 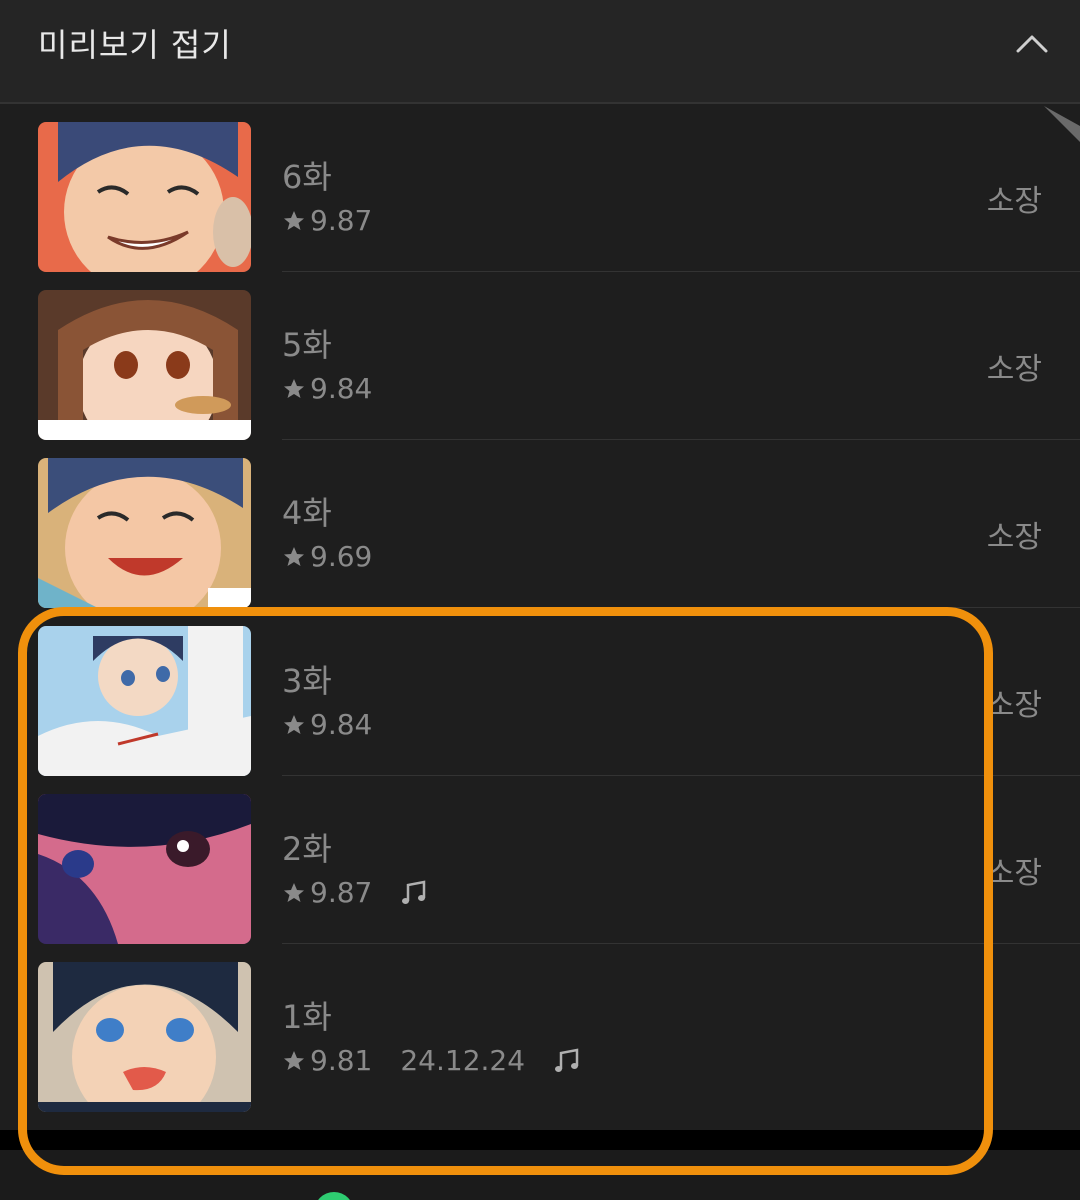 I want to click on episode-row-3: 3화 9.84 소장, so click(x=540, y=692).